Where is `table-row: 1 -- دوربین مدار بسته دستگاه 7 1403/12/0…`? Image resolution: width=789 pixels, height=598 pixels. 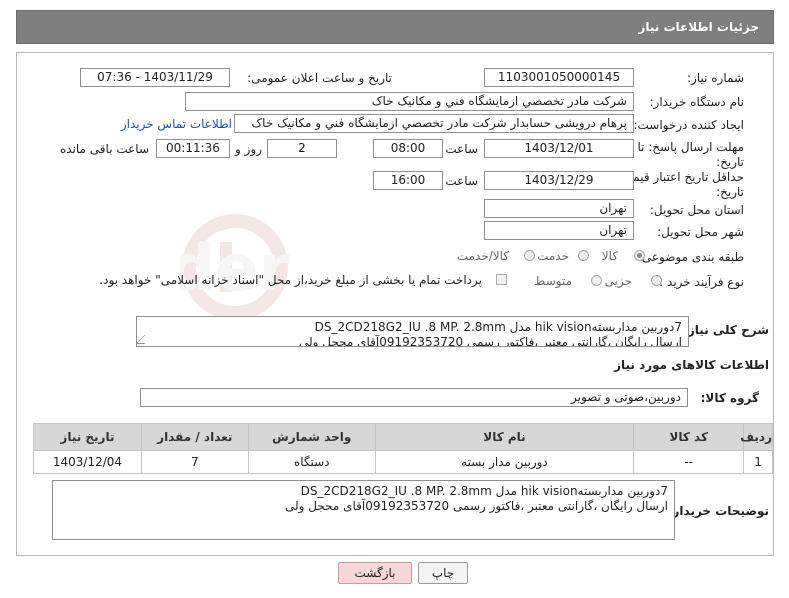 table-row: 1 -- دوربین مدار بسته دستگاه 7 1403/12/0… is located at coordinates (403, 462).